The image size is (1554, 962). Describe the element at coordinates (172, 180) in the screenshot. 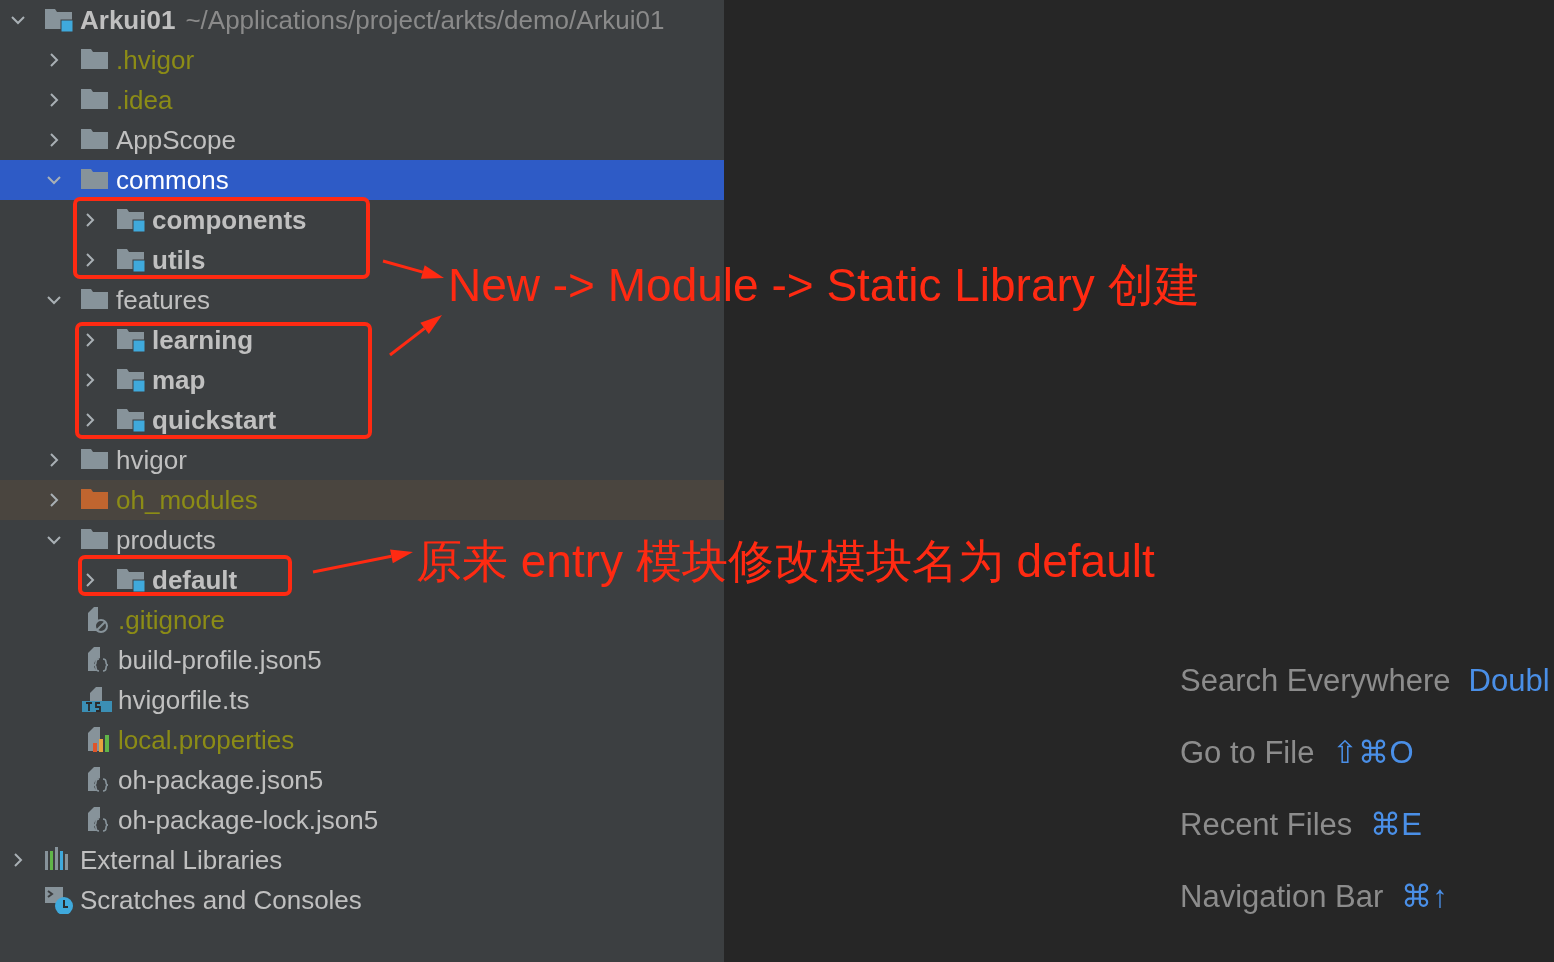

I see `tree-item: commons` at that location.